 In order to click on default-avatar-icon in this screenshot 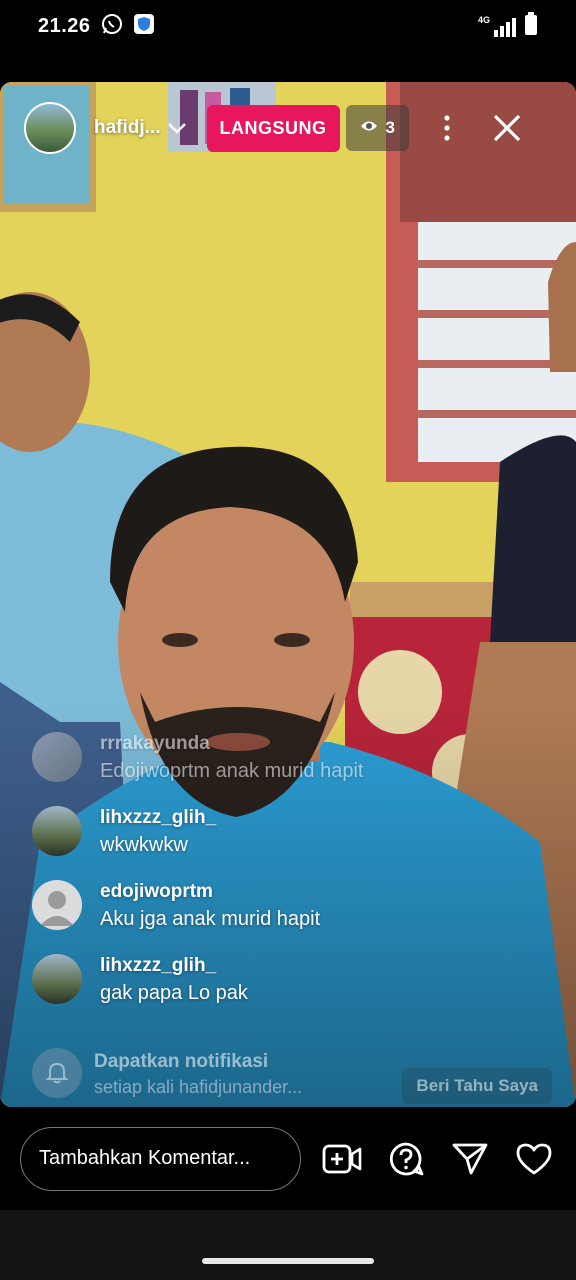, I will do `click(57, 905)`.